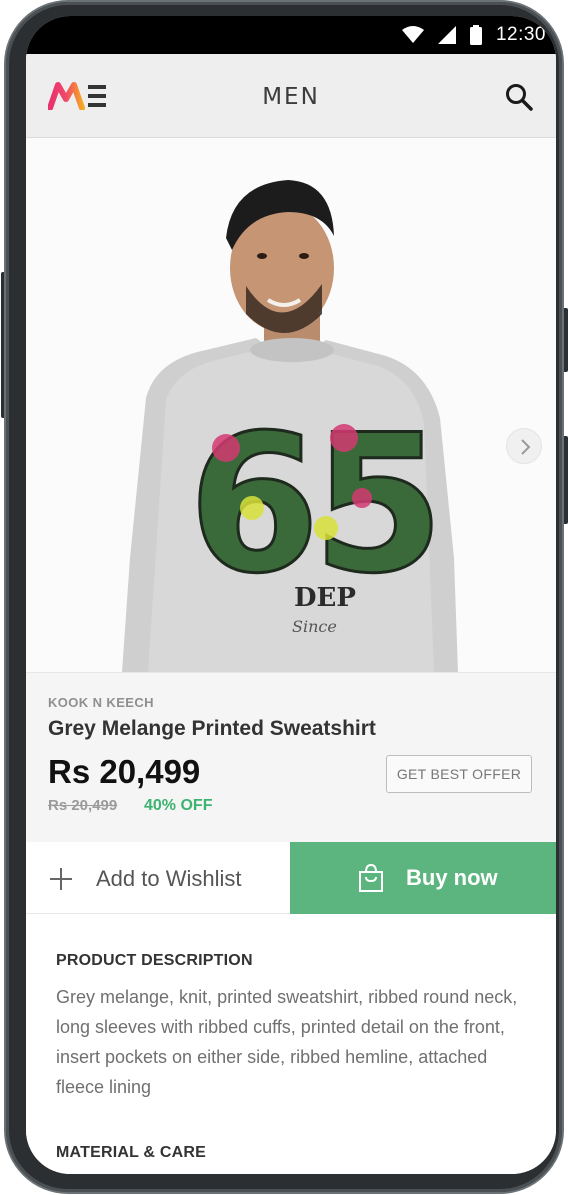 This screenshot has height=1195, width=568. What do you see at coordinates (412, 34) in the screenshot?
I see `wifi-icon` at bounding box center [412, 34].